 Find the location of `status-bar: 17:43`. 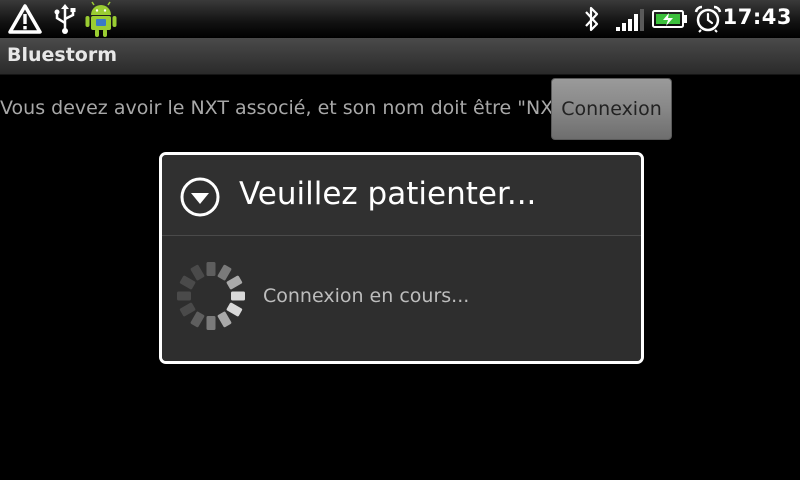

status-bar: 17:43 is located at coordinates (400, 19).